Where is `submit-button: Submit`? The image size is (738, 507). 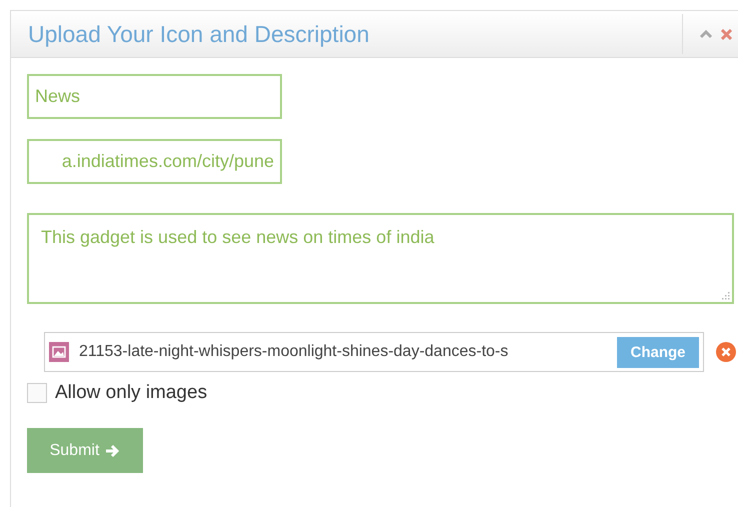
submit-button: Submit is located at coordinates (85, 450).